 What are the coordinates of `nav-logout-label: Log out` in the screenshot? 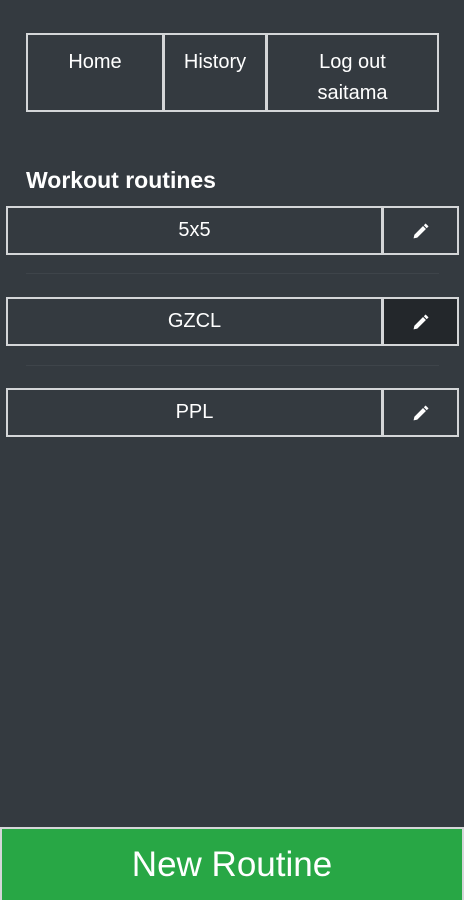 It's located at (352, 62).